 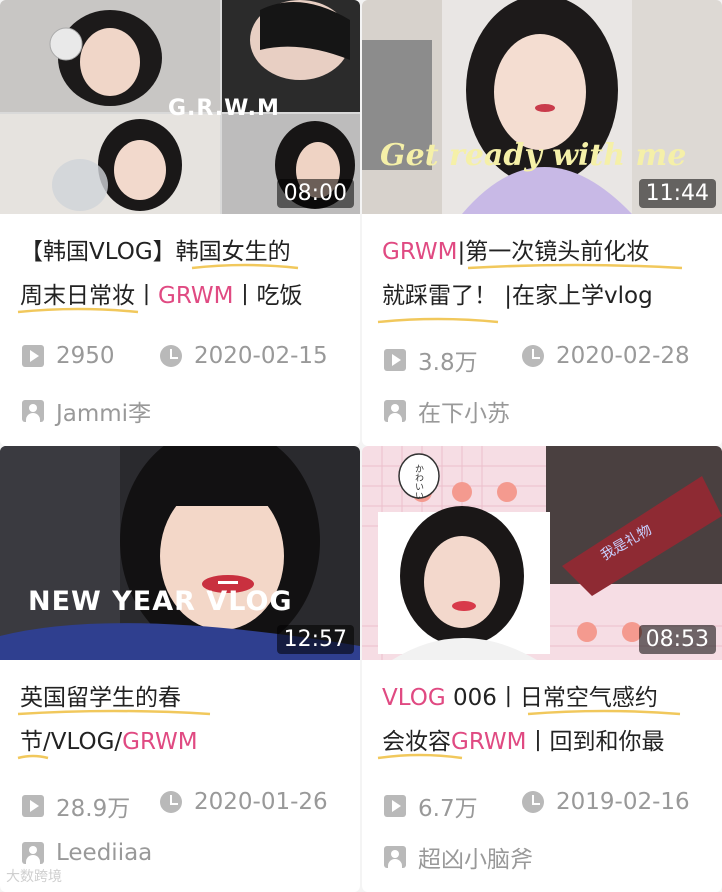 What do you see at coordinates (109, 742) in the screenshot?
I see `title-line-2: 节/VLOG/GRWM` at bounding box center [109, 742].